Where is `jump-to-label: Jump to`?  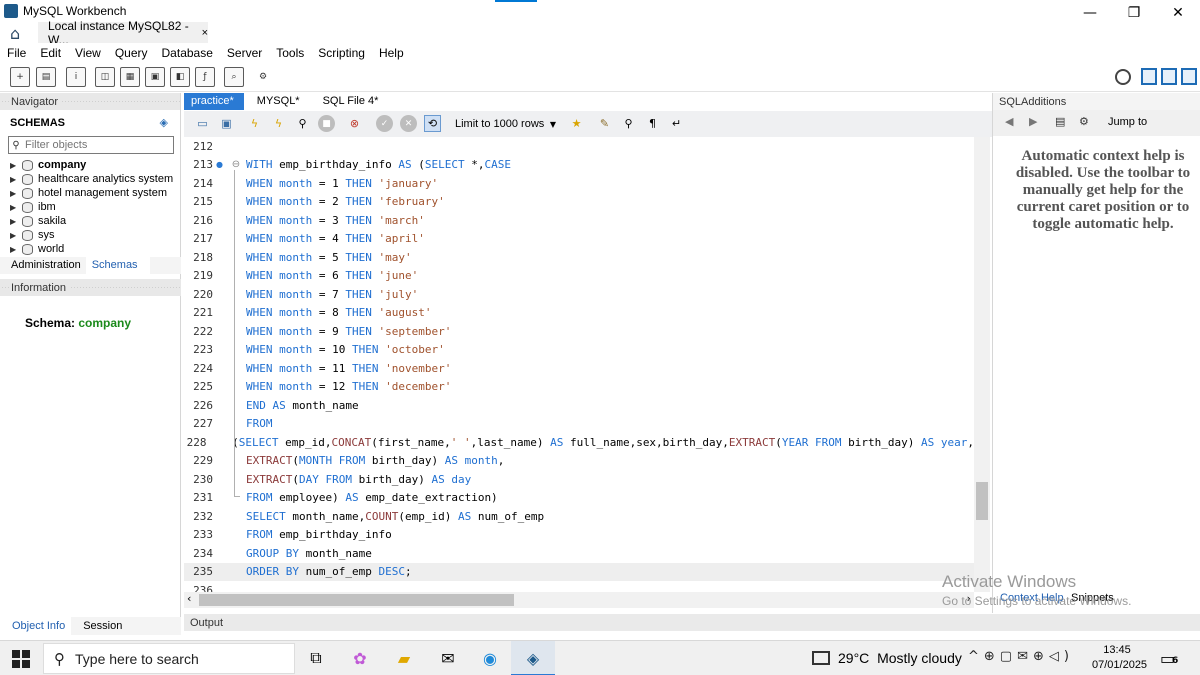 jump-to-label: Jump to is located at coordinates (1127, 122).